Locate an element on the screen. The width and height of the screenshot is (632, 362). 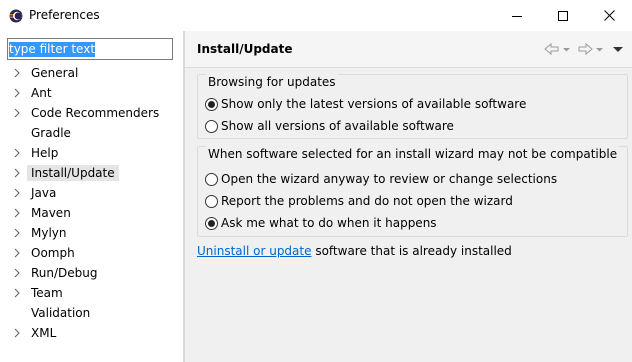
tree-item-oomph: Oomph is located at coordinates (91, 253).